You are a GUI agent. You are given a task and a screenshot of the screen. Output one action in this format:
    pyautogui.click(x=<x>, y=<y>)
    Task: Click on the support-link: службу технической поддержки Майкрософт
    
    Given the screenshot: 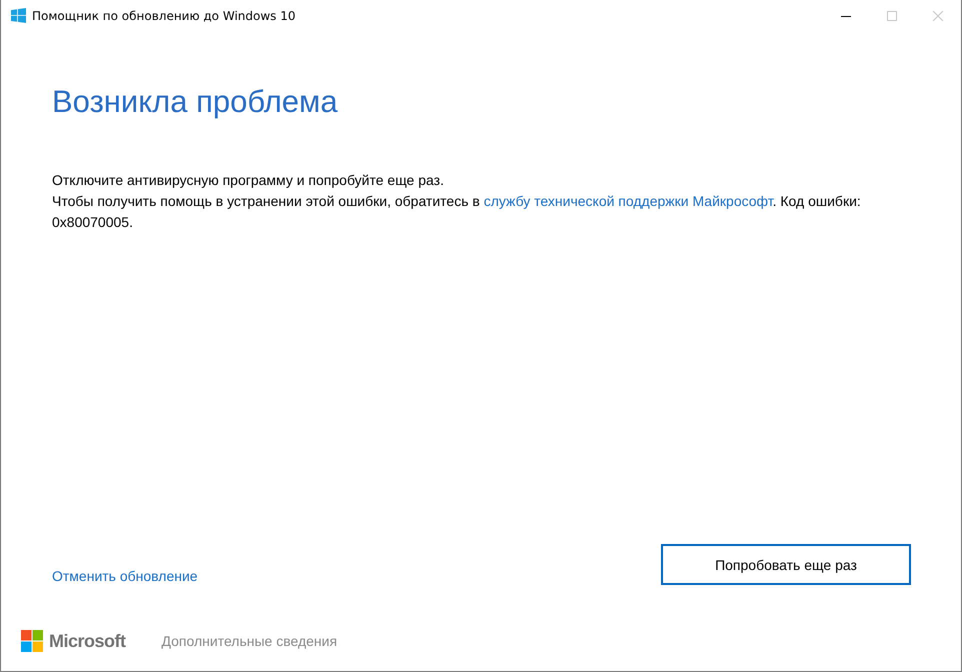 What is the action you would take?
    pyautogui.click(x=628, y=201)
    